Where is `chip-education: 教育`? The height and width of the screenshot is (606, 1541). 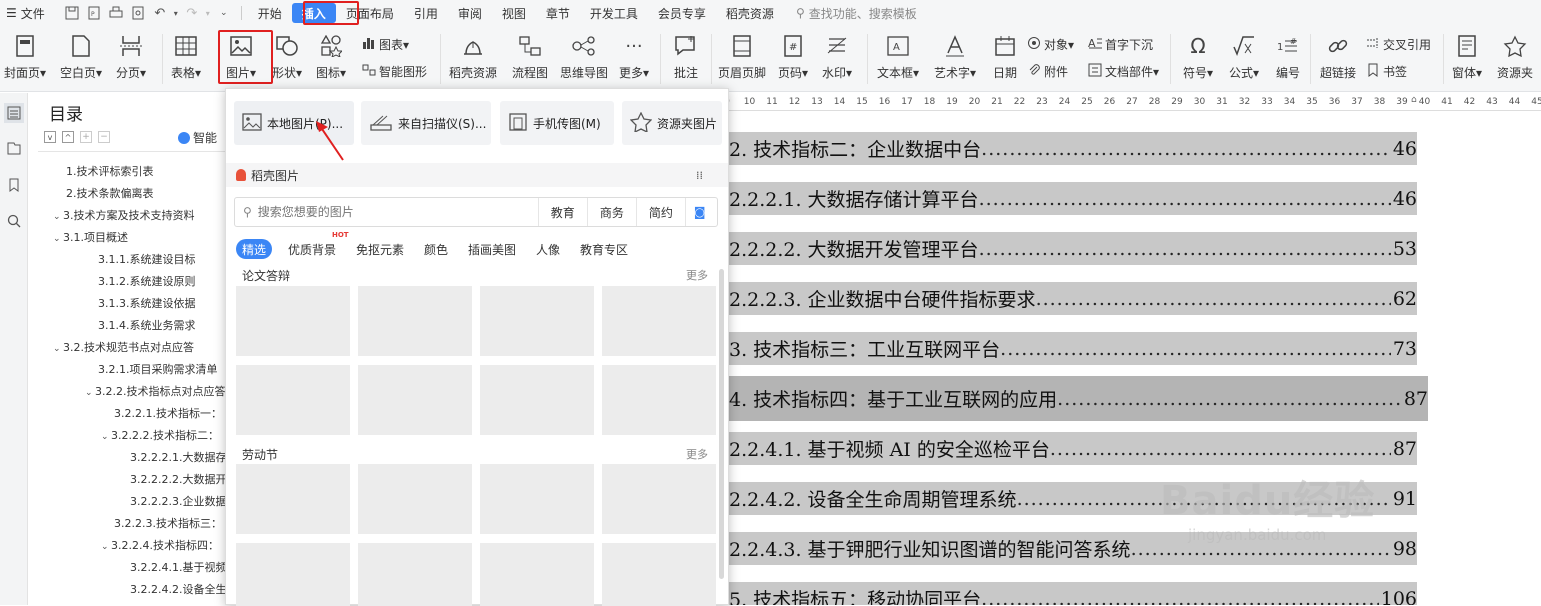
chip-education: 教育 is located at coordinates (562, 212).